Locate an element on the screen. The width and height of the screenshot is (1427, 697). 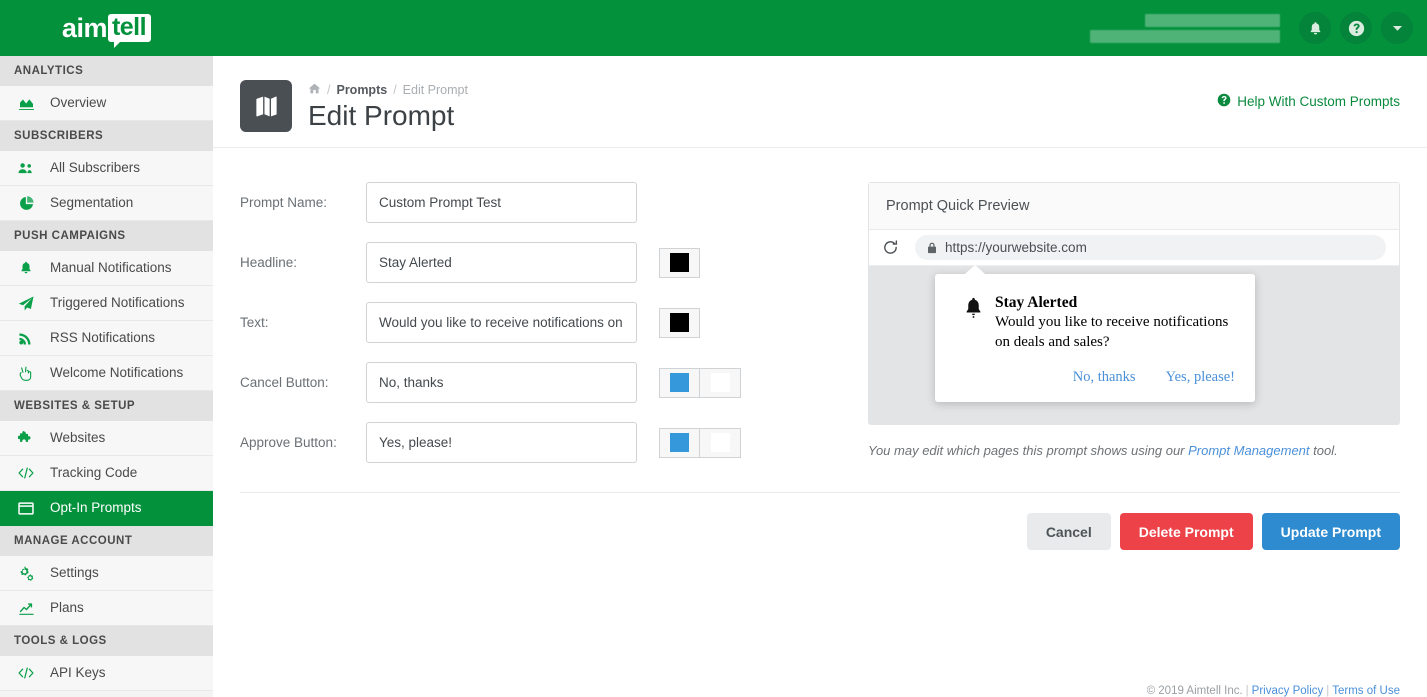
section-divider is located at coordinates (820, 492).